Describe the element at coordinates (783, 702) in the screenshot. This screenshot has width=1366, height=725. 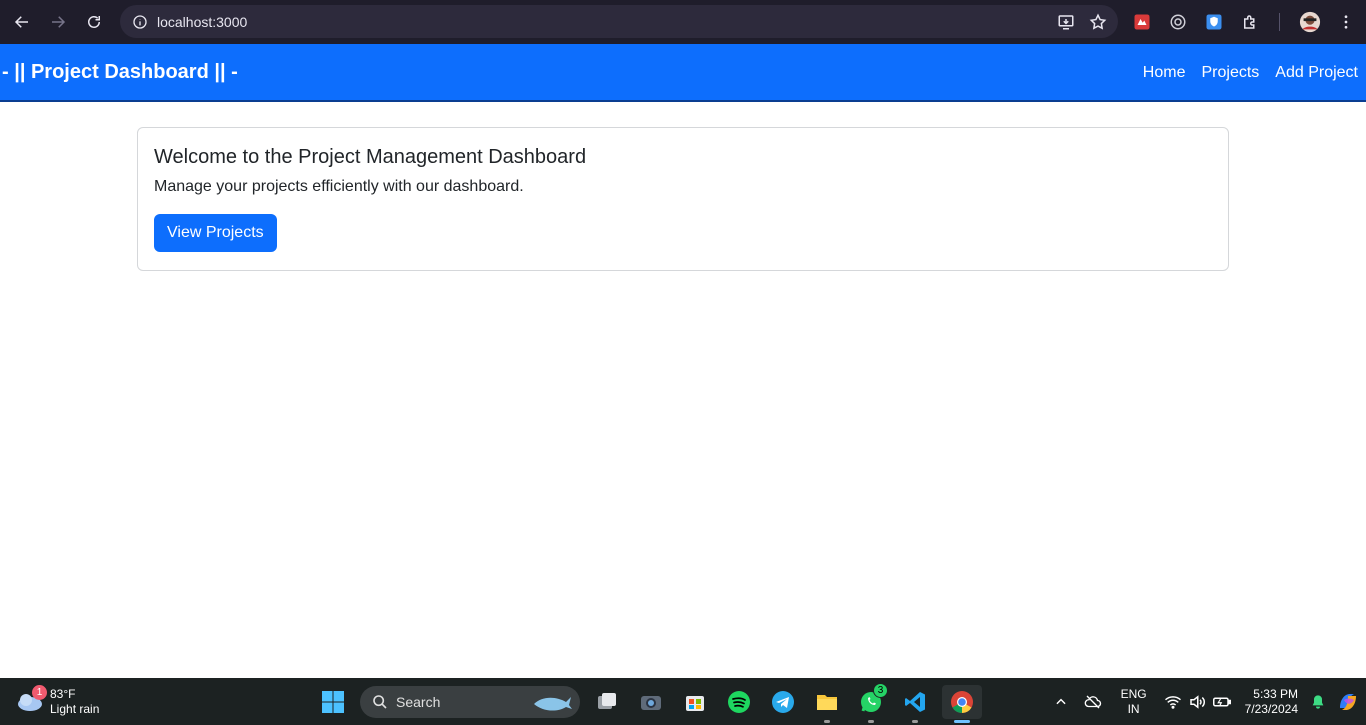
I see `telegram-icon` at that location.